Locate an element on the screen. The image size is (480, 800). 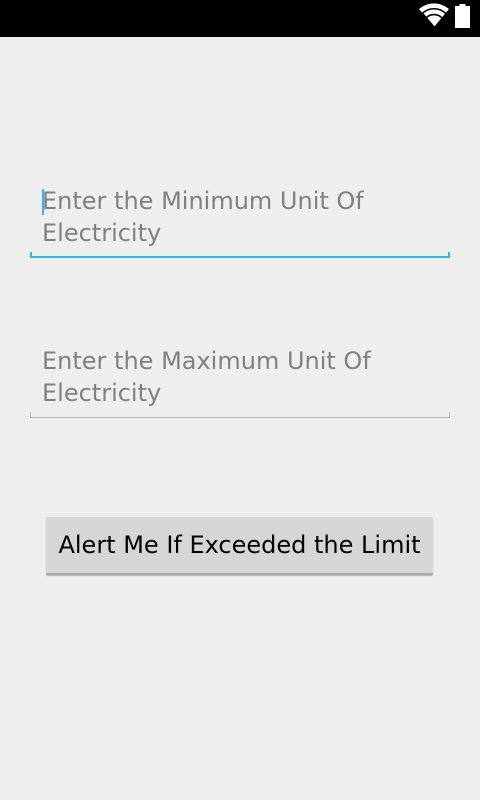
max-unit-placeholder: Enter the Maximum Unit Of Electricity is located at coordinates (206, 377).